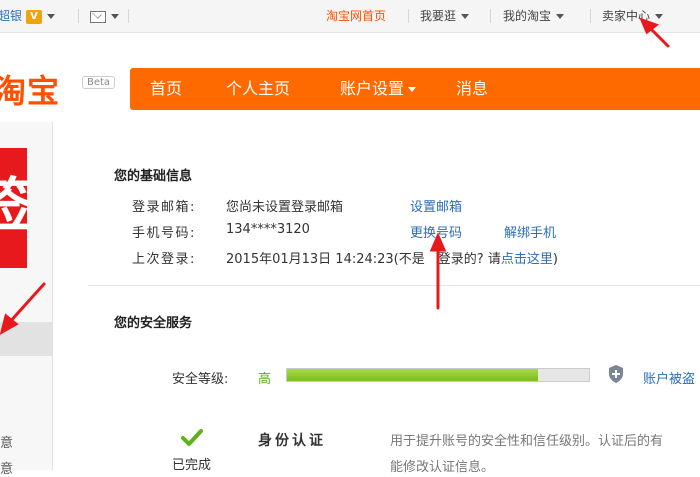  Describe the element at coordinates (153, 176) in the screenshot. I see `basic-info-title: 您的基础信息` at that location.